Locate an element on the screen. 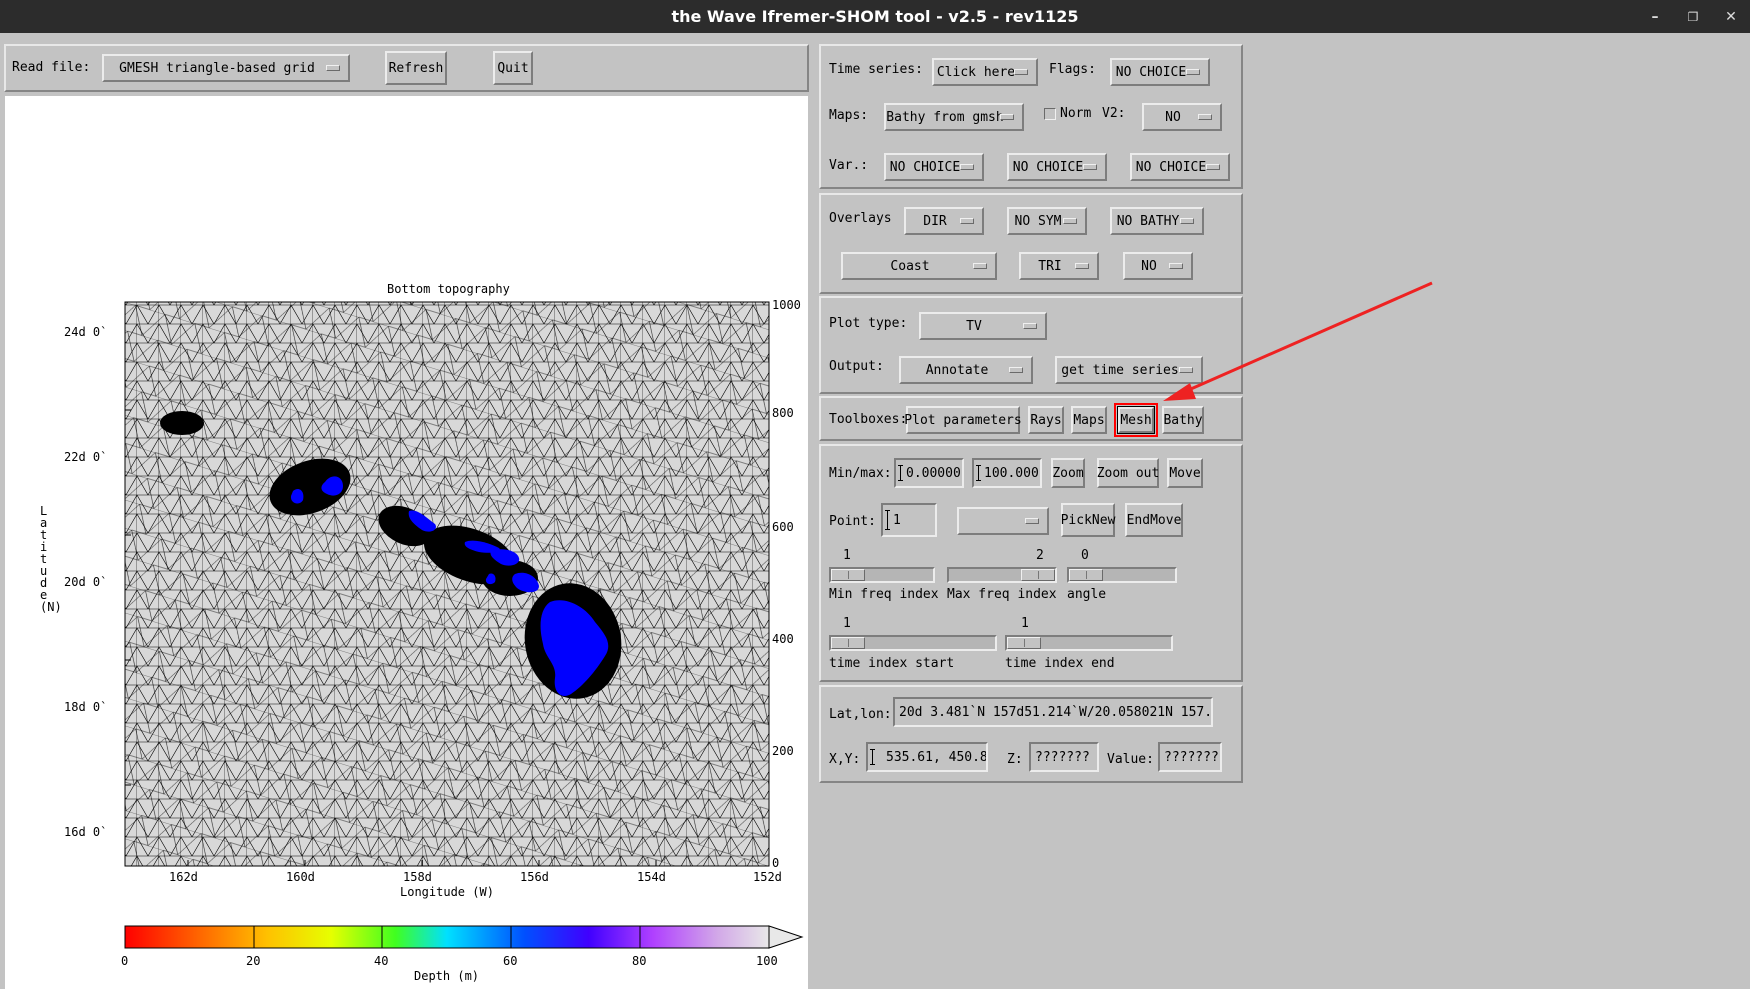 This screenshot has height=989, width=1750. var-select-2: NO CHOICE is located at coordinates (1057, 167).